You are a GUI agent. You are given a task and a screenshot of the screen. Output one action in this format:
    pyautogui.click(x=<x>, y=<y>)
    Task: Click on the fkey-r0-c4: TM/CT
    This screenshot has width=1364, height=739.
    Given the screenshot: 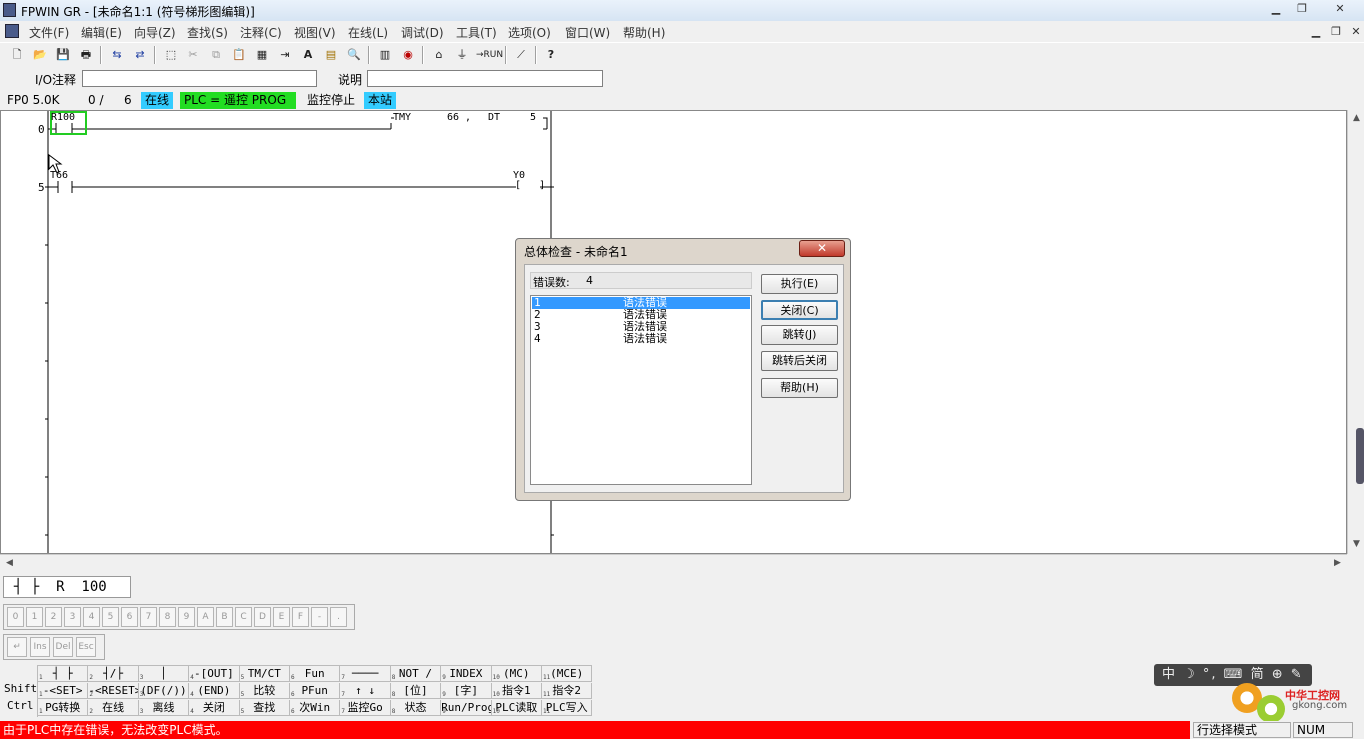 What is the action you would take?
    pyautogui.click(x=264, y=674)
    